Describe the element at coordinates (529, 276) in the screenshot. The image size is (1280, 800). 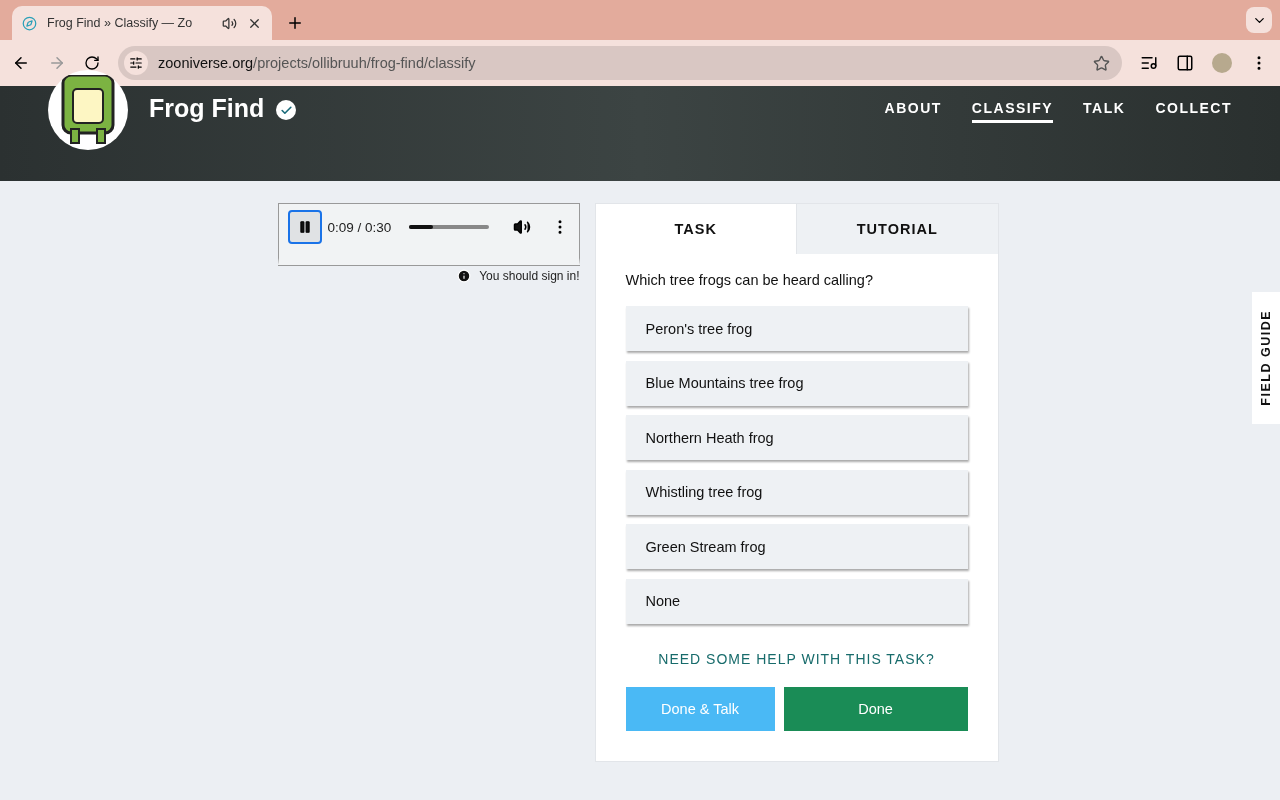
I see `sign-in-notice: You should sign in!` at that location.